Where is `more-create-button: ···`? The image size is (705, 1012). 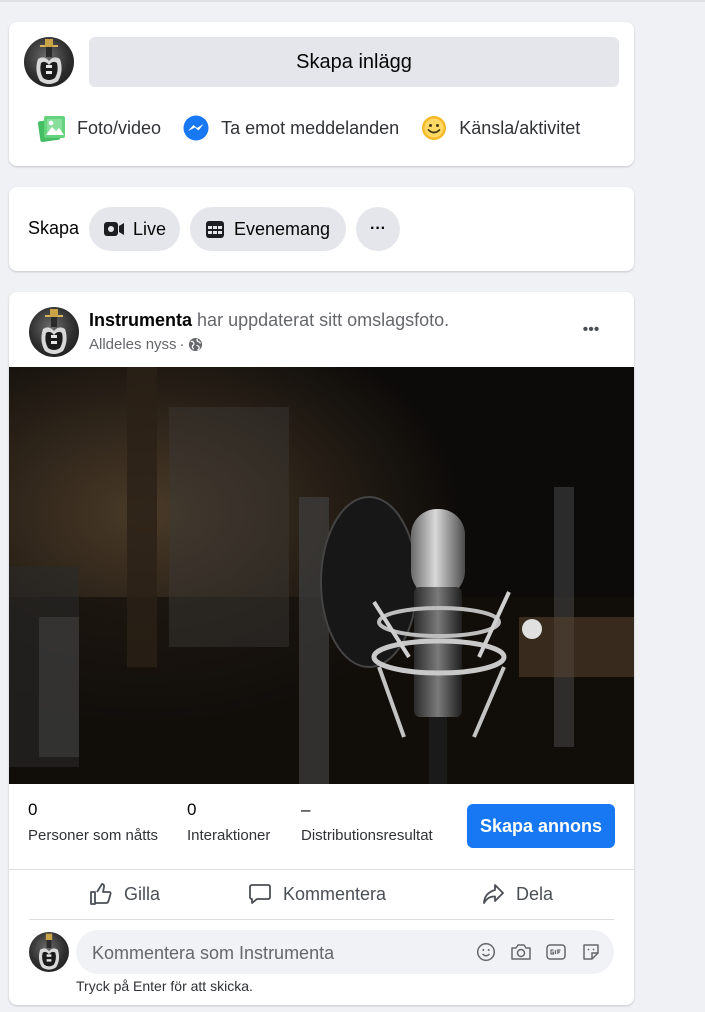
more-create-button: ··· is located at coordinates (378, 229).